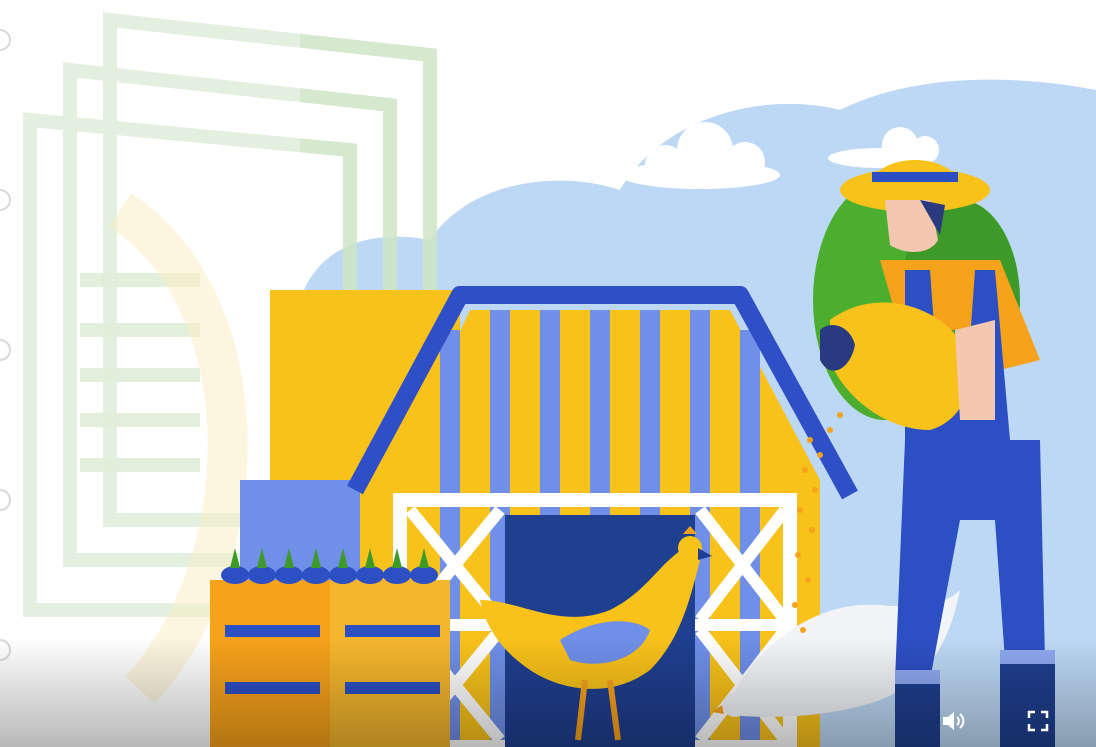 The image size is (1096, 747). I want to click on fullscreen-expand-icon, so click(1038, 721).